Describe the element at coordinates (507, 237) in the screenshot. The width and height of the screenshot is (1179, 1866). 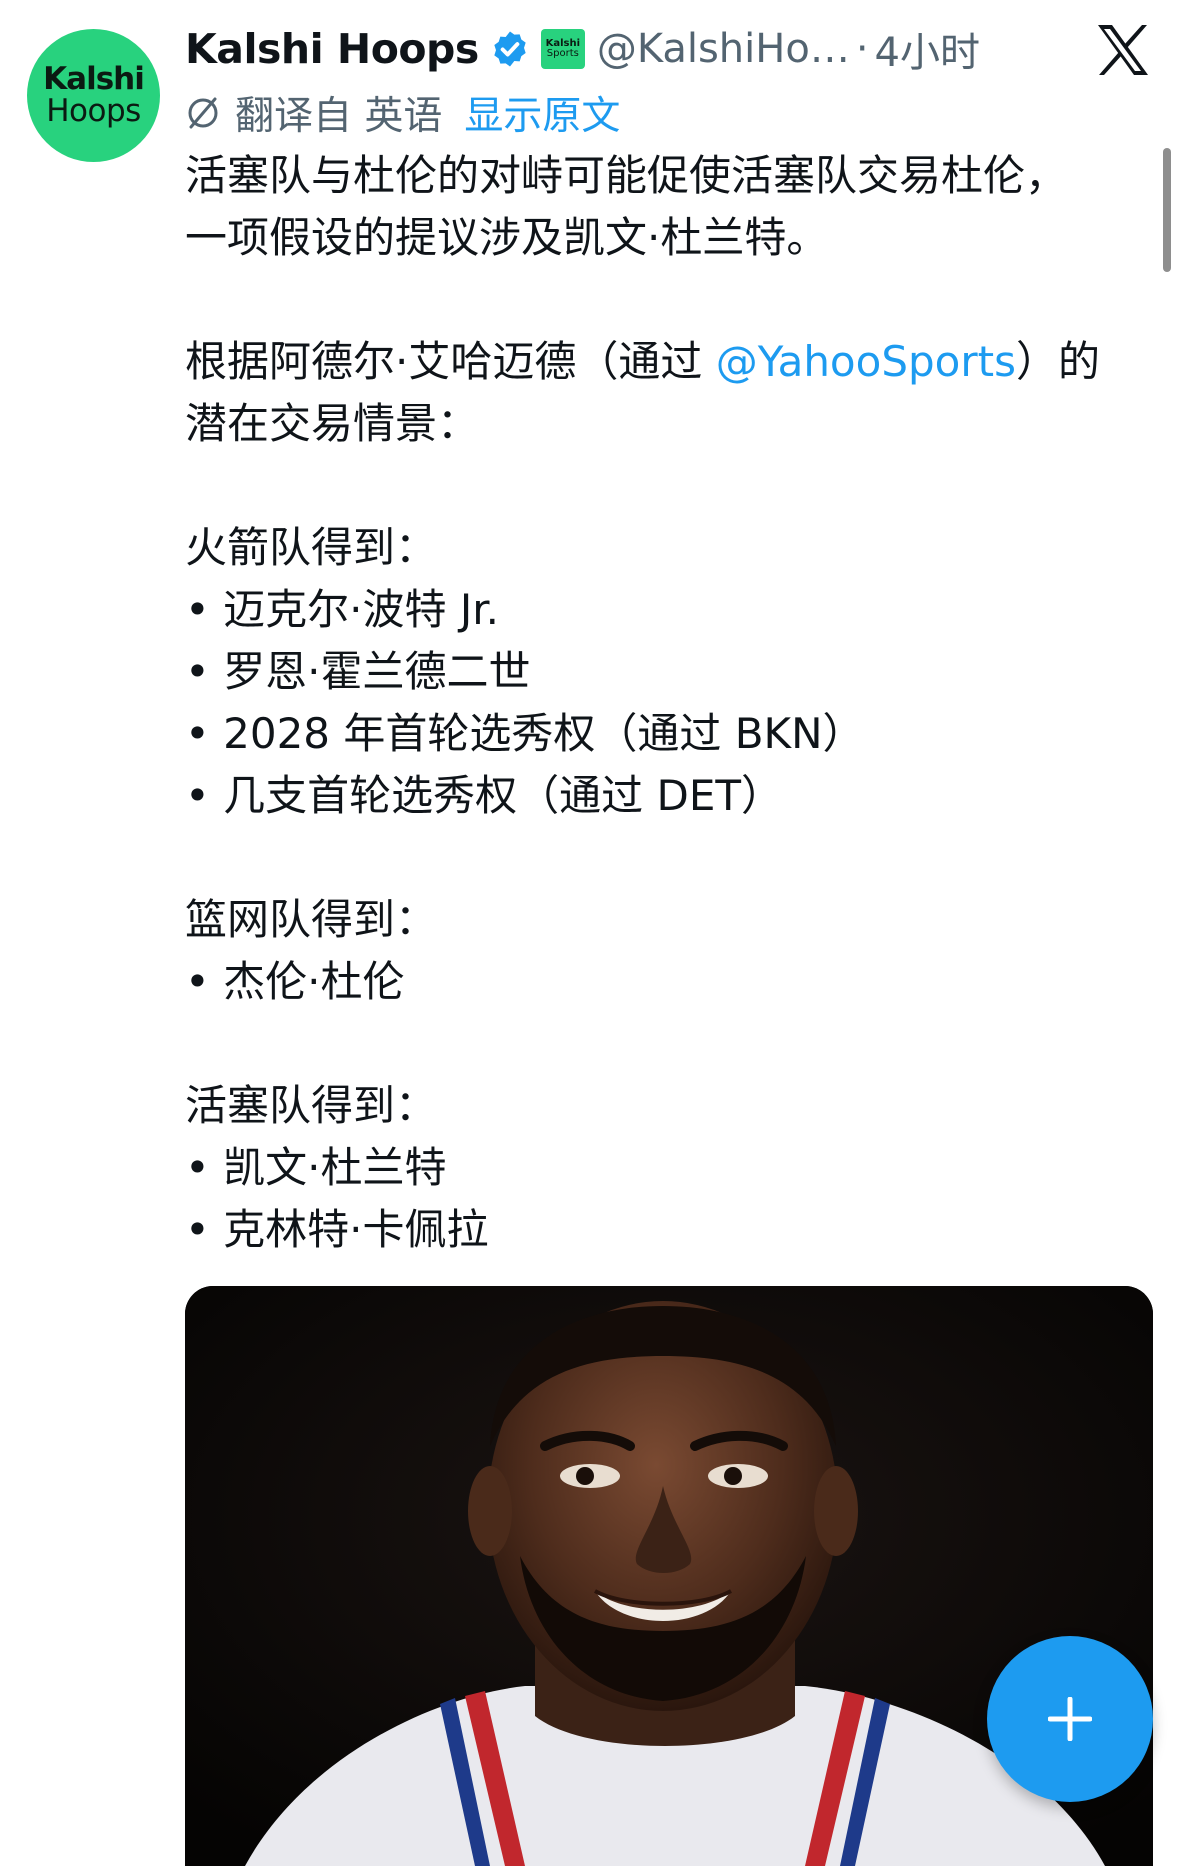
I see `tweet-line: 一项假设的提议涉及凯文·杜兰特。` at that location.